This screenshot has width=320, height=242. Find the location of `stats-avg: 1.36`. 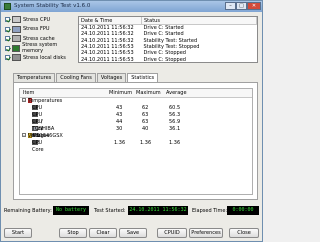

stats-avg: 1.36 is located at coordinates (175, 143).